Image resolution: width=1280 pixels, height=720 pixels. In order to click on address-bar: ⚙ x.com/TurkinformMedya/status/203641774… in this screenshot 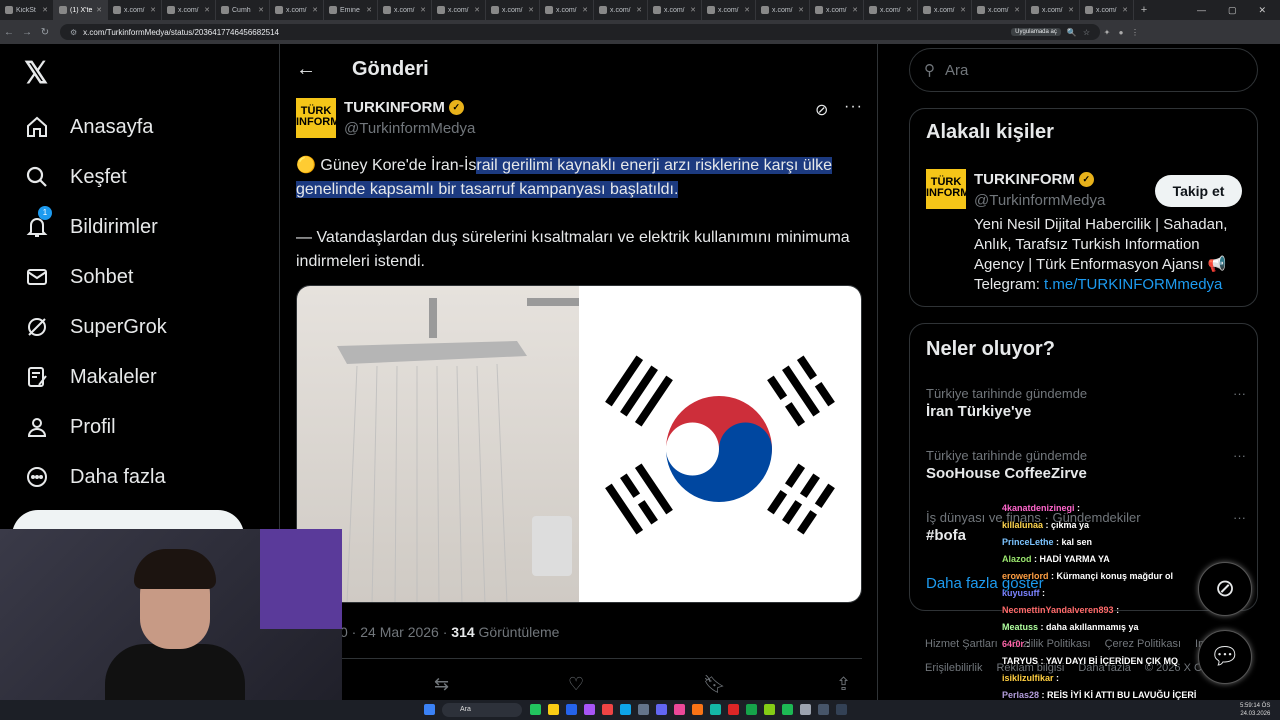, I will do `click(580, 32)`.